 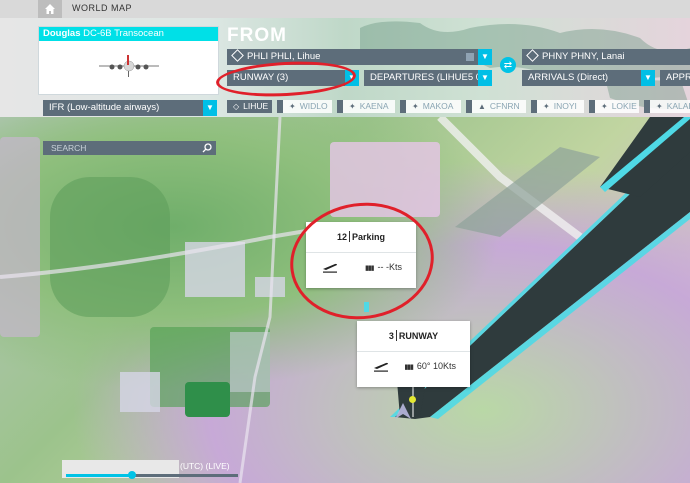 I want to click on route-type-select: IFR (Low-altitude airways) ▼, so click(x=130, y=108).